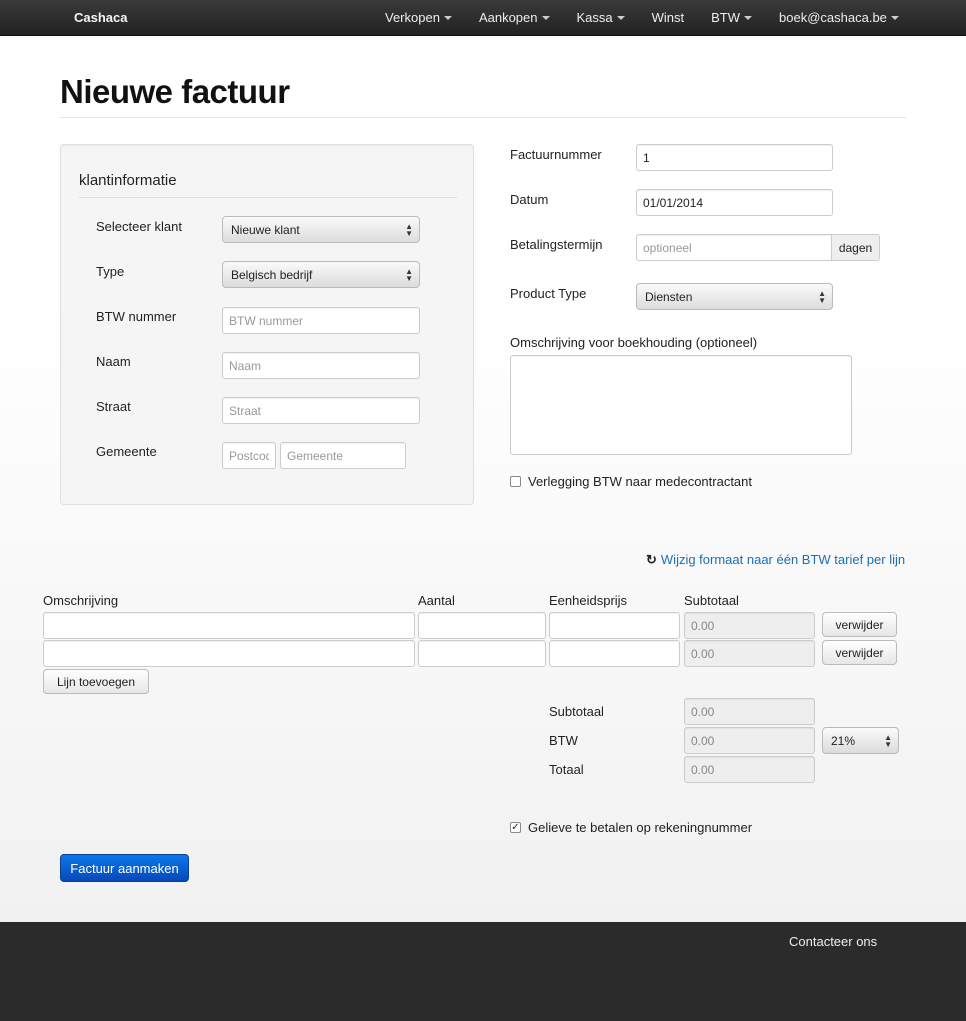  Describe the element at coordinates (321, 365) in the screenshot. I see `name-input` at that location.